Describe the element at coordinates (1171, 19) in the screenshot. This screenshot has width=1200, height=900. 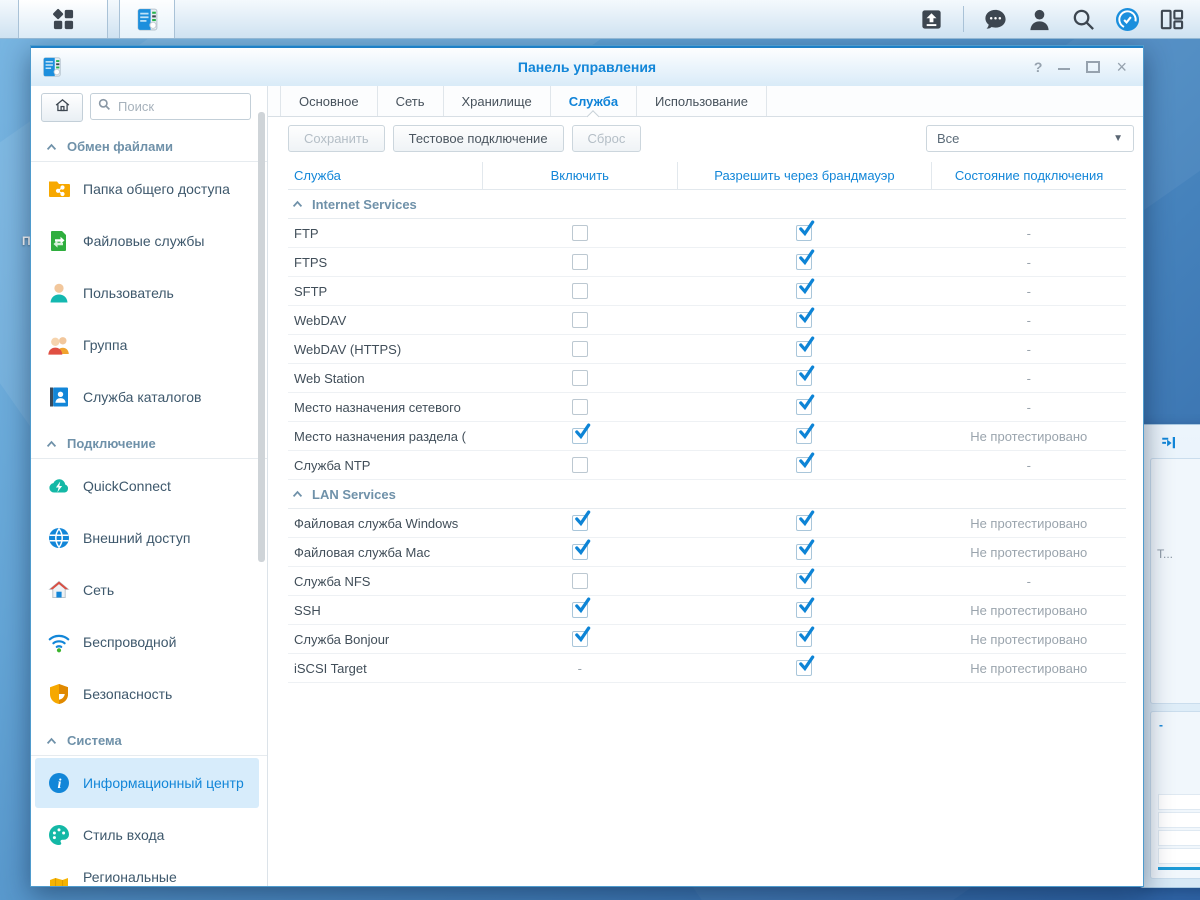
I see `show-desktop-icon` at that location.